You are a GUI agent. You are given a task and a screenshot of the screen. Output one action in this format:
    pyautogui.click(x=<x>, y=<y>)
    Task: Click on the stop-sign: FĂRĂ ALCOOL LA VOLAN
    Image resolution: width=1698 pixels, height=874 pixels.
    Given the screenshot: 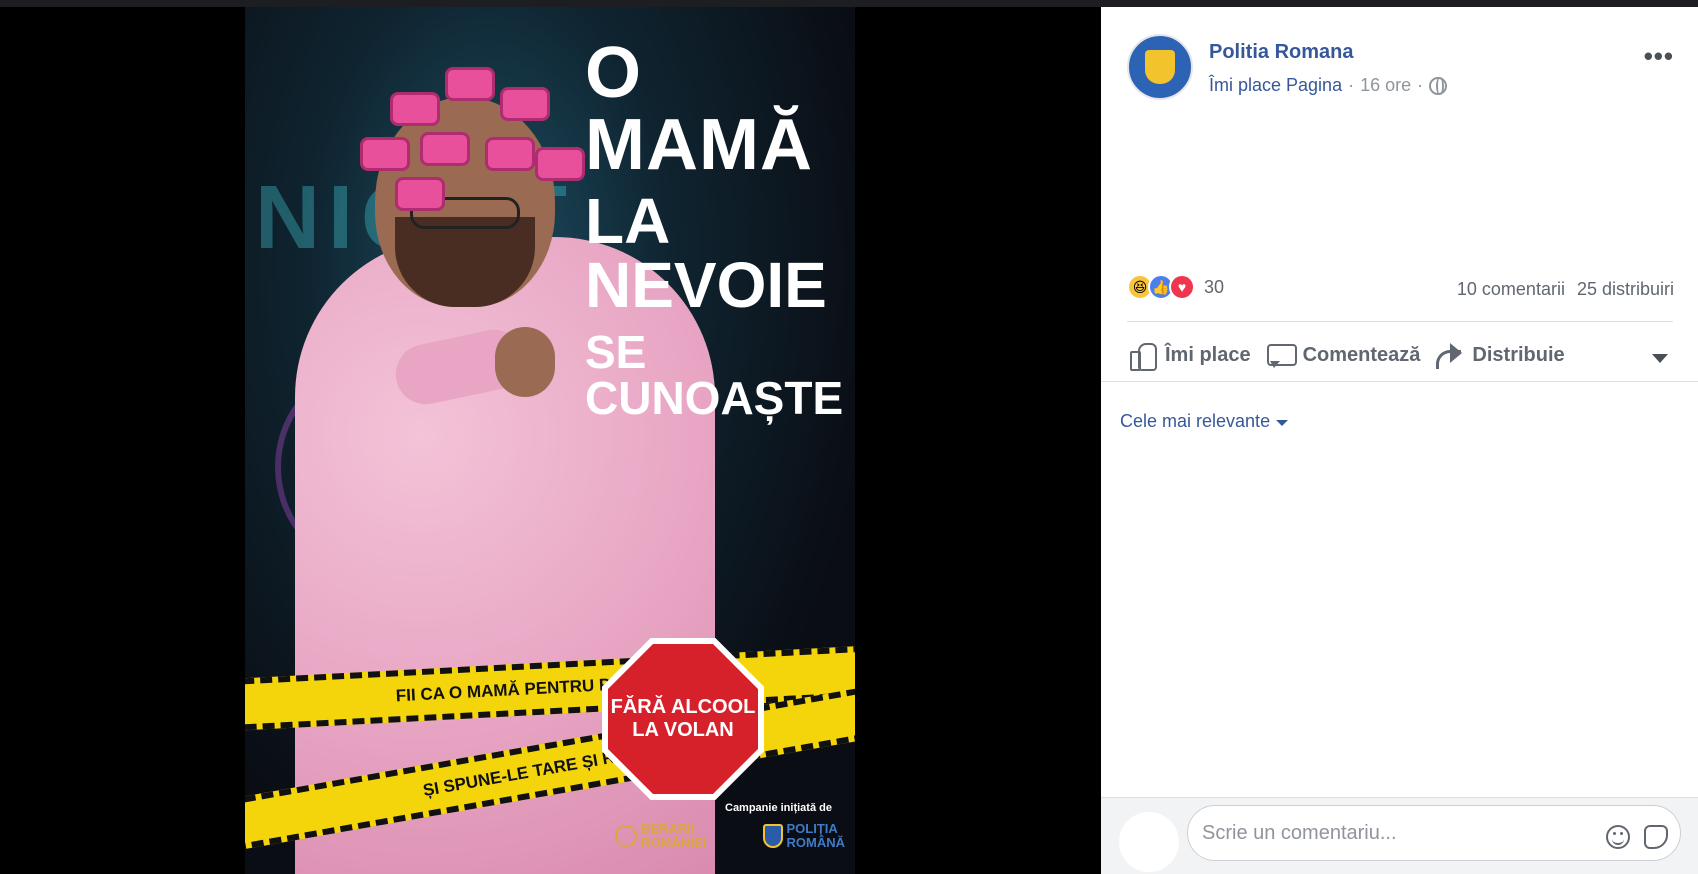 What is the action you would take?
    pyautogui.click(x=683, y=719)
    